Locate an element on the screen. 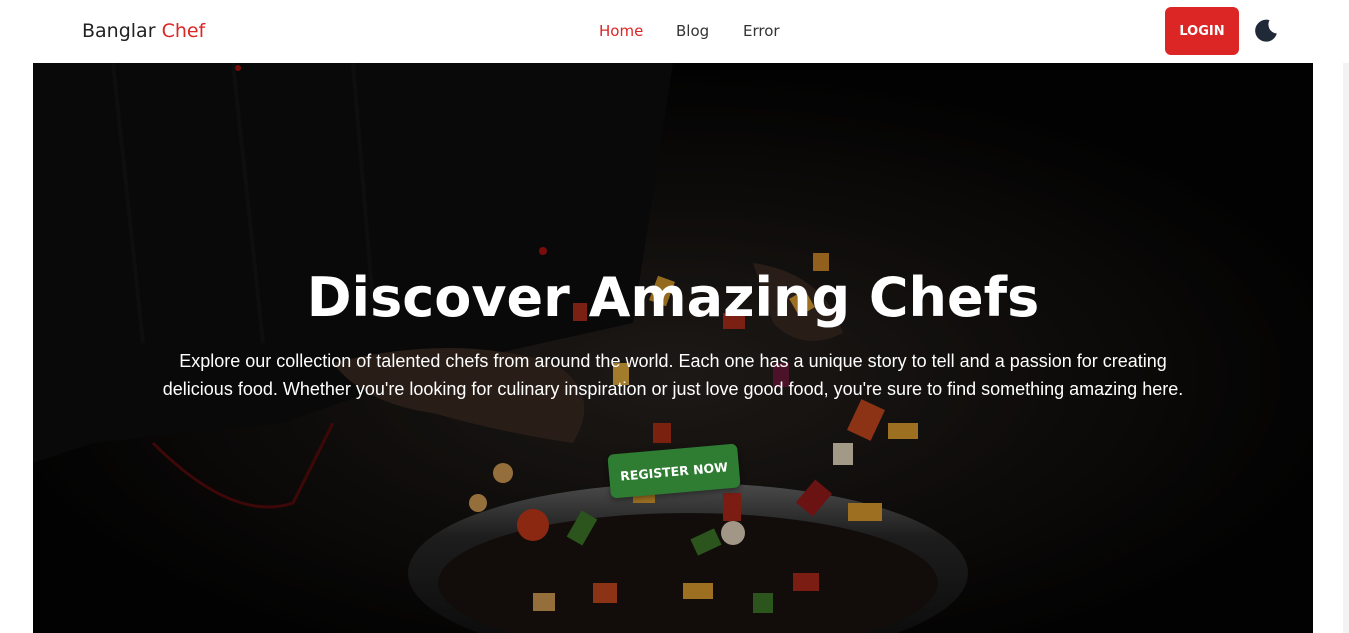 This screenshot has width=1349, height=633. main-nav: Home Blog Error is located at coordinates (674, 32).